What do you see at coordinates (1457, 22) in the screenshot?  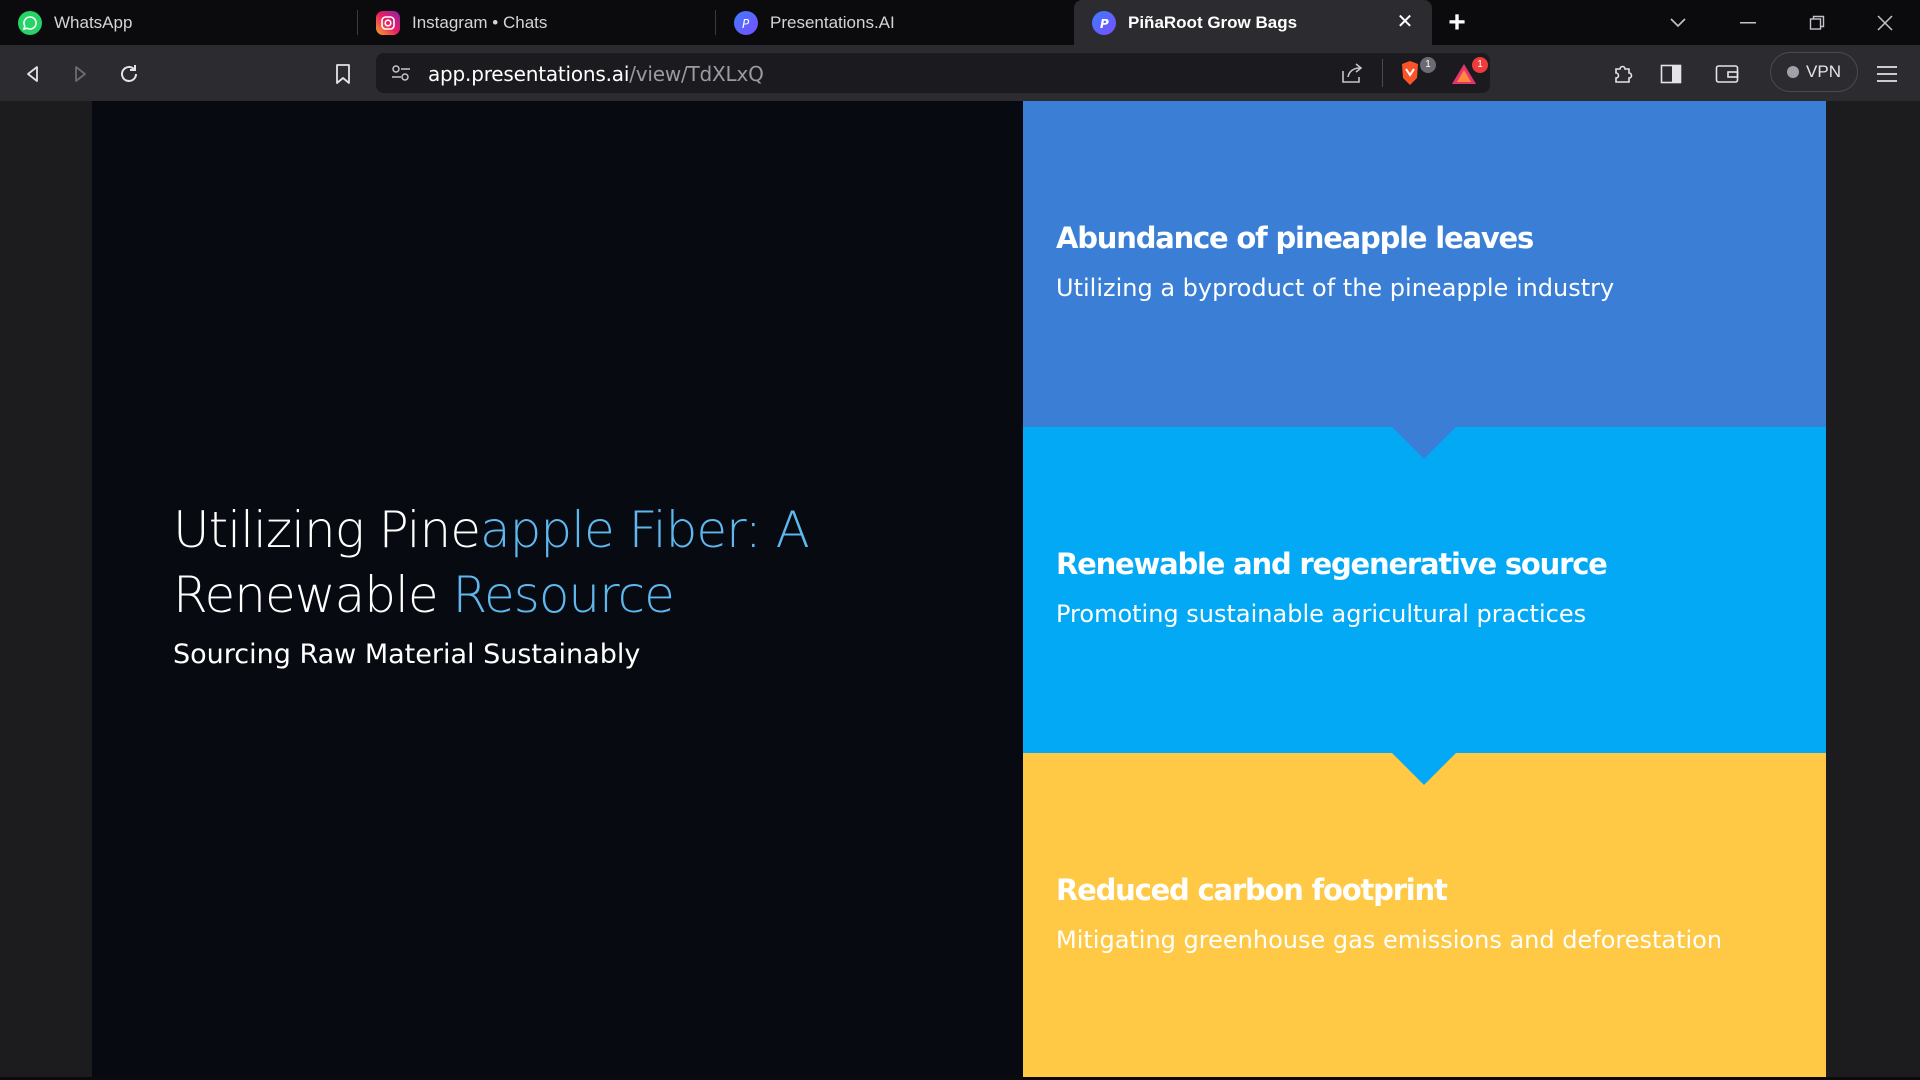 I see `new-tab-button: +` at bounding box center [1457, 22].